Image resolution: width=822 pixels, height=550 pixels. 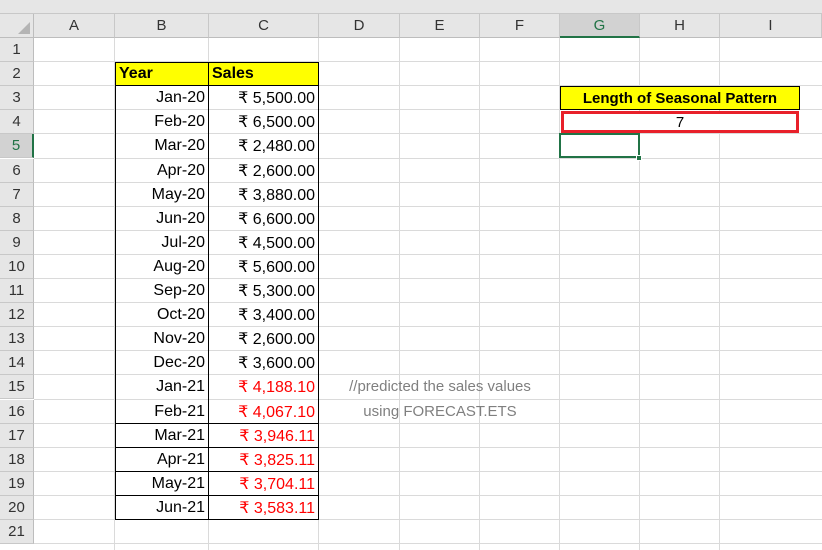 I want to click on sales-cell: ₹ 3,825.11, so click(x=264, y=460).